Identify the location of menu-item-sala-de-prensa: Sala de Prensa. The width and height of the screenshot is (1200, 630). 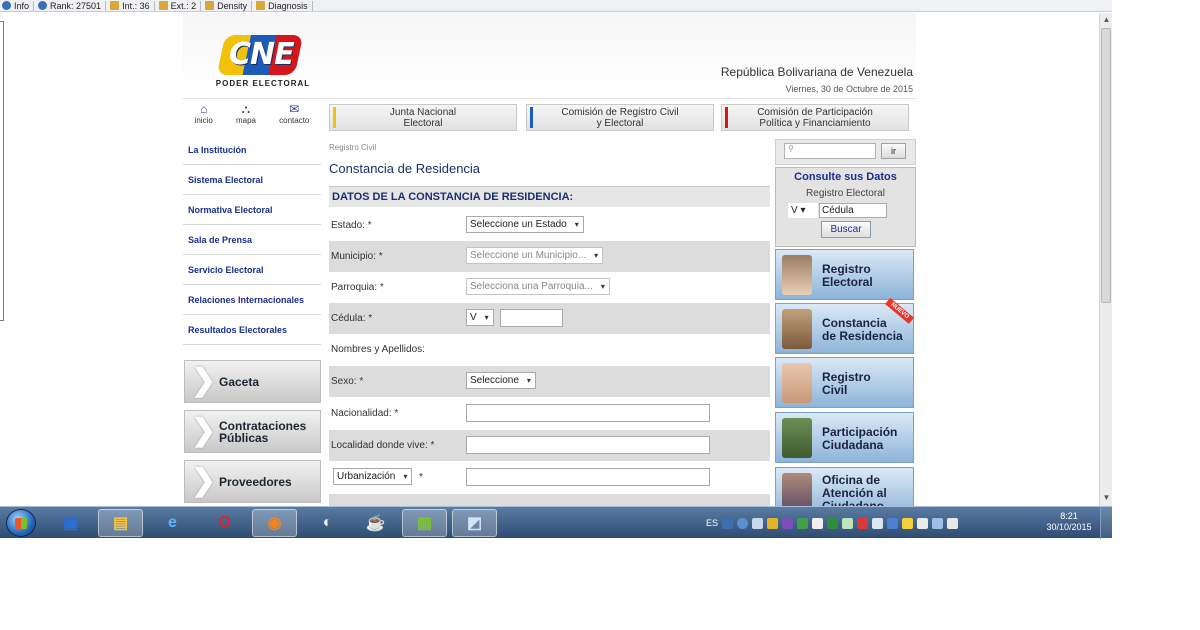
(252, 240).